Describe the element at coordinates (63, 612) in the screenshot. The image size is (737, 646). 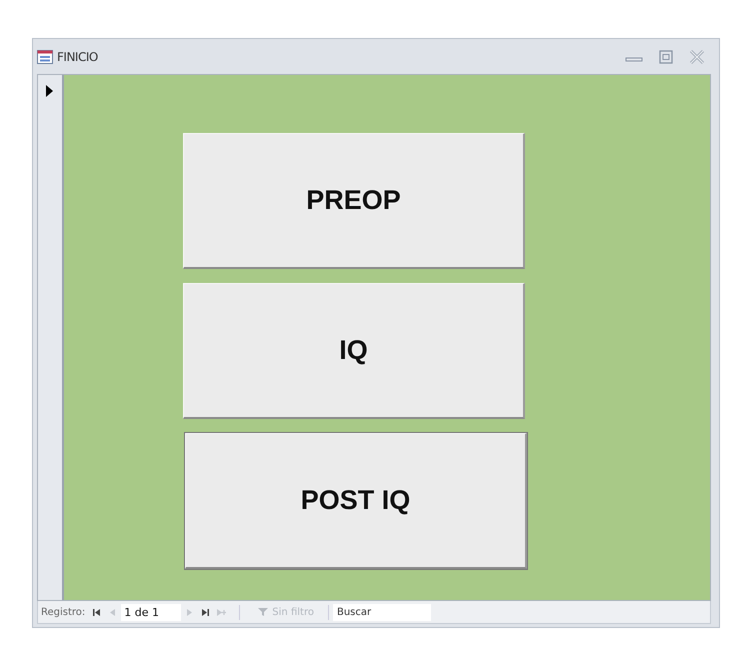
I see `record-label: Registro:` at that location.